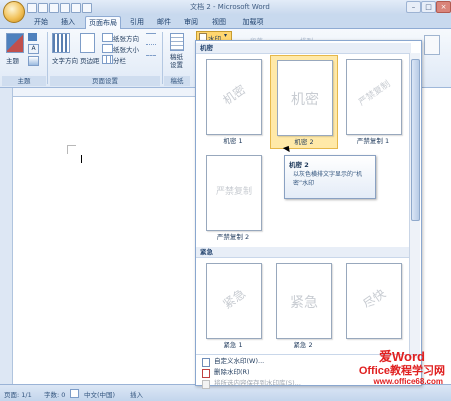 The width and height of the screenshot is (451, 401). Describe the element at coordinates (137, 22) in the screenshot. I see `tab-references: 引用` at that location.